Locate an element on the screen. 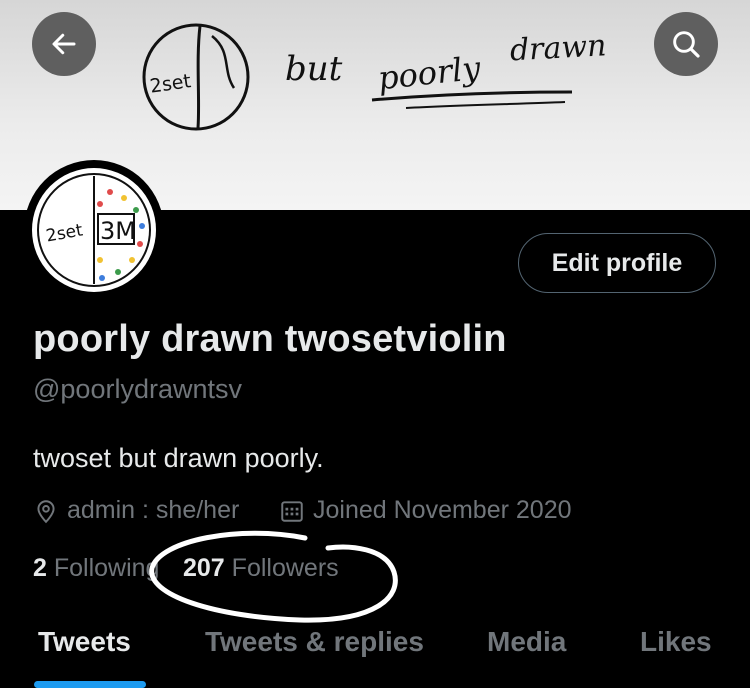 Image resolution: width=750 pixels, height=688 pixels. profile-location: admin : she/her is located at coordinates (136, 510).